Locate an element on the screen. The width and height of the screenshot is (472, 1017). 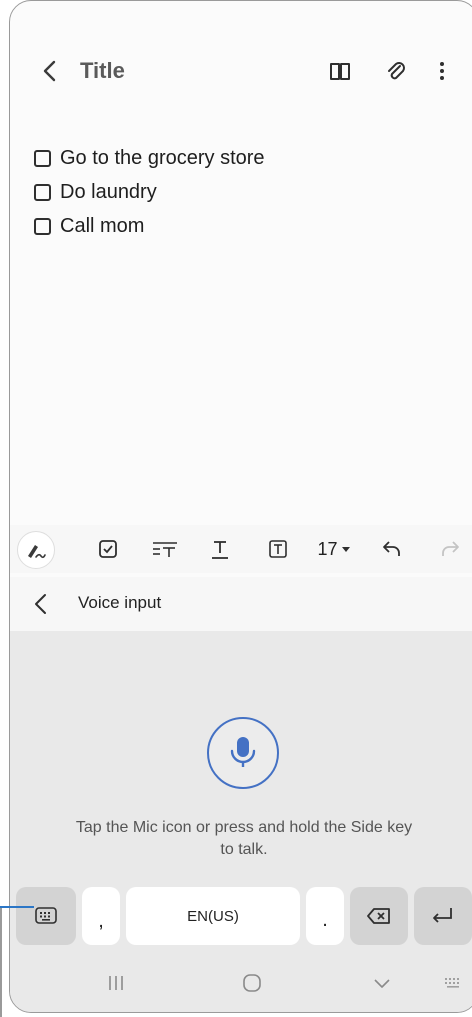
backspace-icon is located at coordinates (378, 916).